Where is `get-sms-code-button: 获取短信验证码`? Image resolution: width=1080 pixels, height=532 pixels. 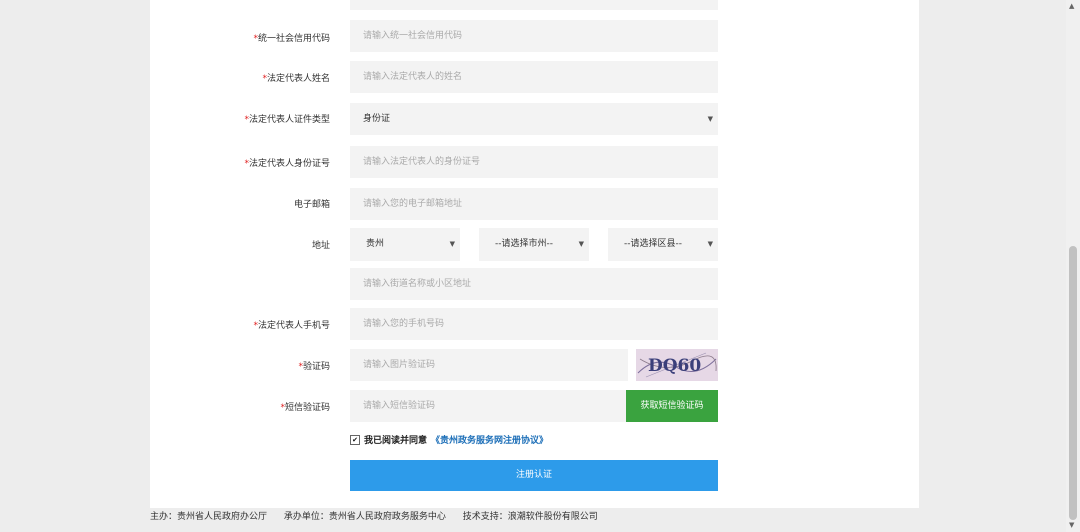
get-sms-code-button: 获取短信验证码 is located at coordinates (672, 406).